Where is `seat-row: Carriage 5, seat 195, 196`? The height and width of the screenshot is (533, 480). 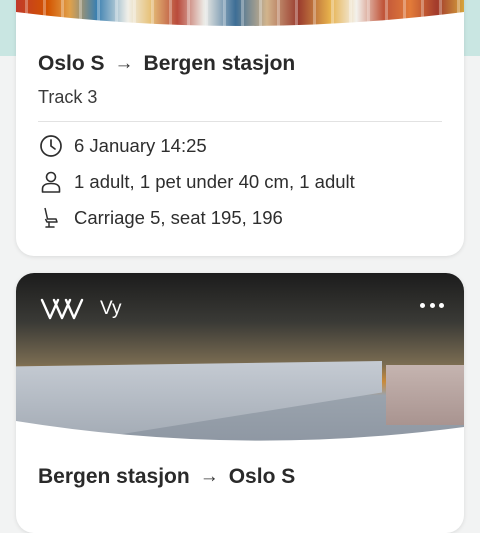 seat-row: Carriage 5, seat 195, 196 is located at coordinates (160, 218).